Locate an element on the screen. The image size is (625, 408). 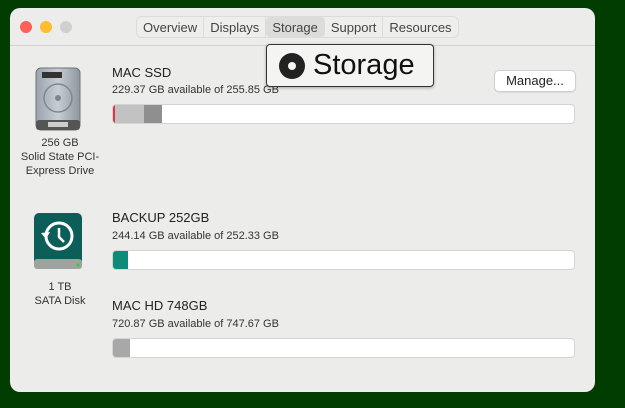
tab-resources: Resources is located at coordinates (420, 27).